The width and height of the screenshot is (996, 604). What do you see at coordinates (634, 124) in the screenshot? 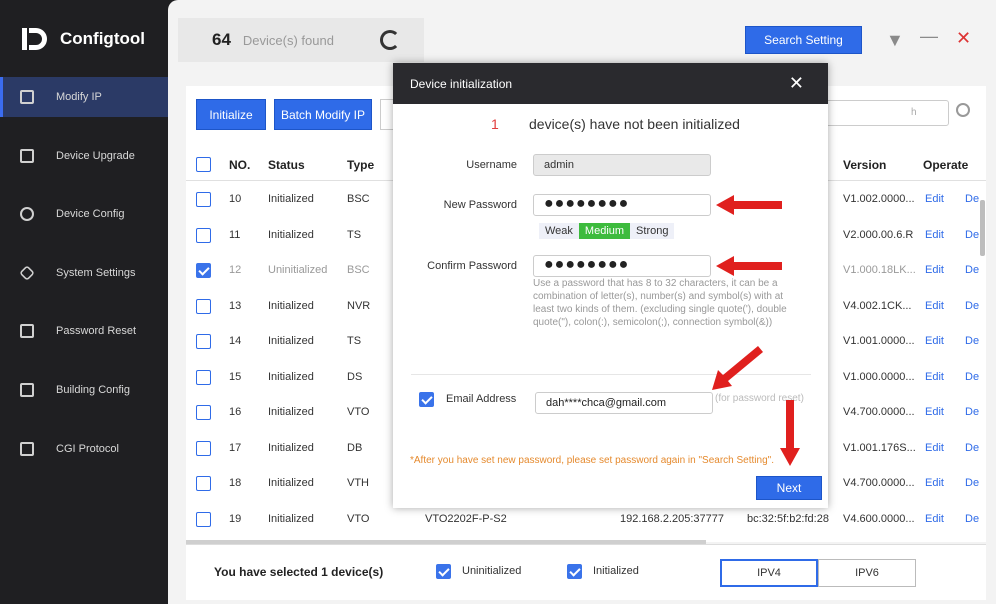
I see `uninitialized-message: device(s) have not been initialized` at bounding box center [634, 124].